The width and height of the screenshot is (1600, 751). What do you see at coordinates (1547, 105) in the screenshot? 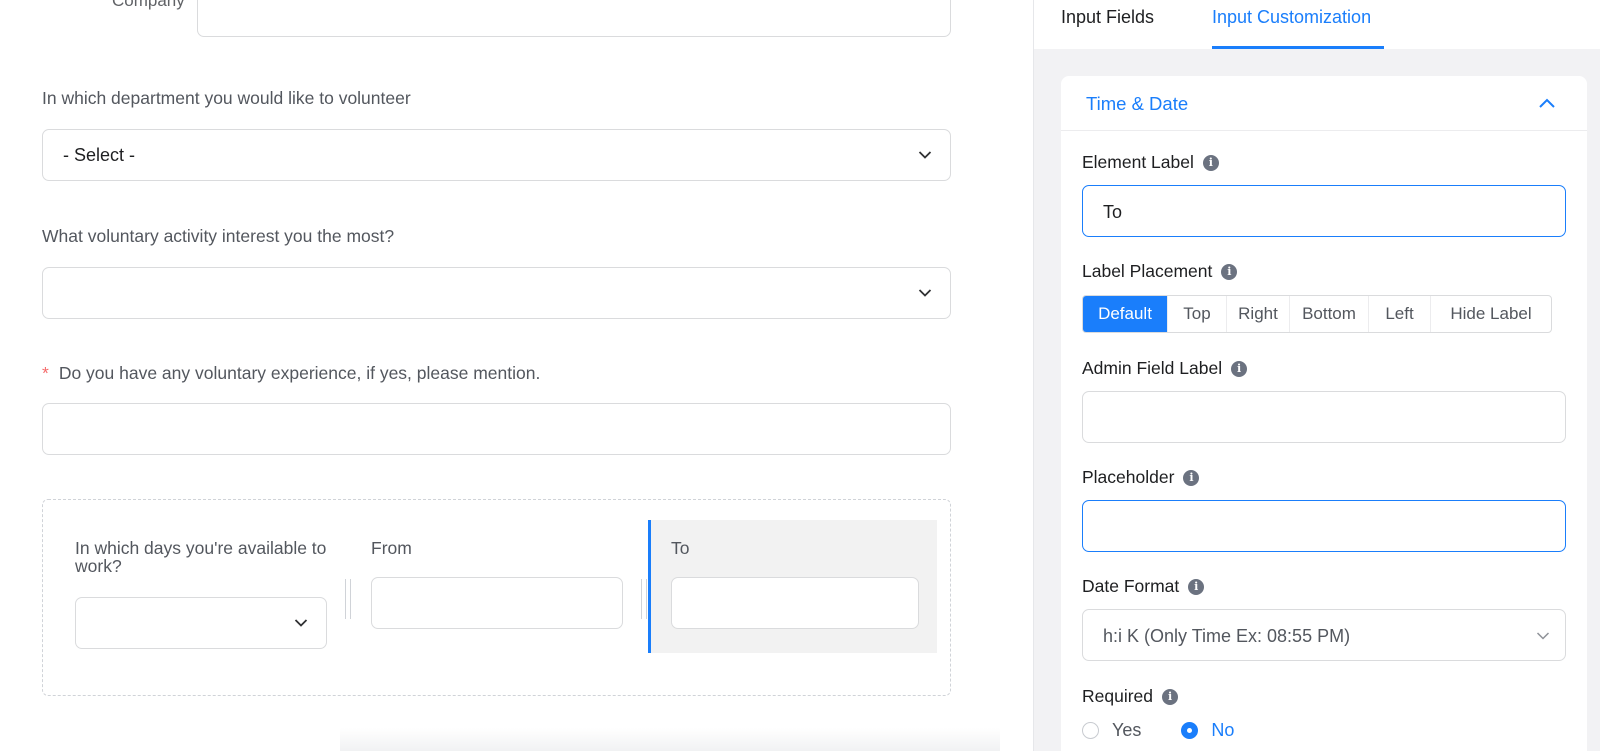
I see `chevron-up-icon` at bounding box center [1547, 105].